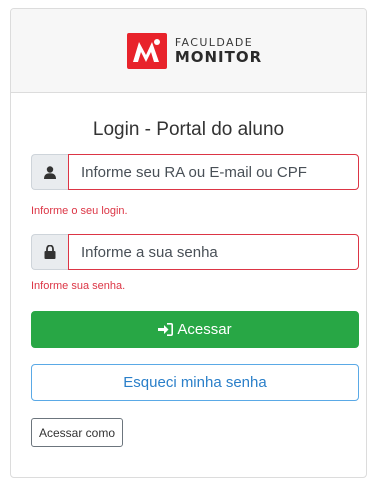 The image size is (368, 478). I want to click on password-error: Informe sua senha., so click(78, 286).